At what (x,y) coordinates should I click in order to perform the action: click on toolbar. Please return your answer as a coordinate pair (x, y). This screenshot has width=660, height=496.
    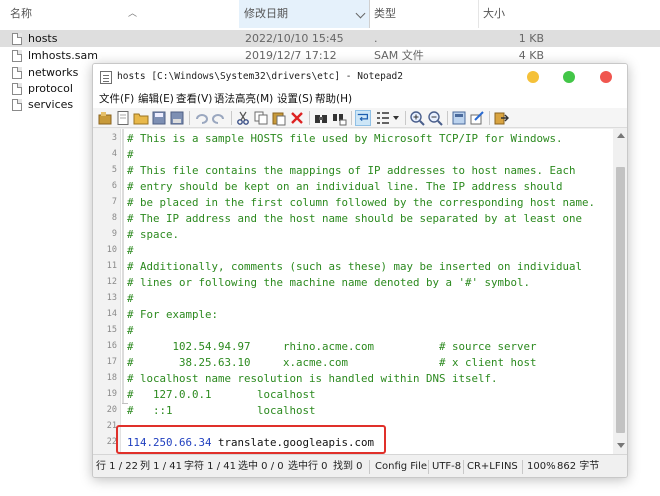
    Looking at the image, I should click on (360, 118).